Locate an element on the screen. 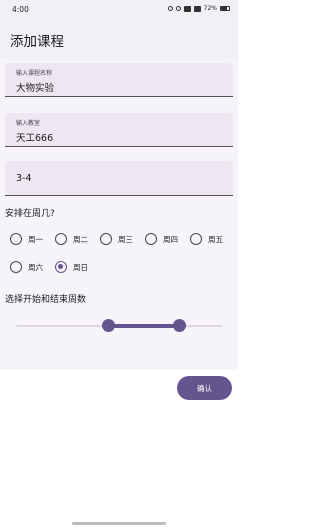  wifi-icon is located at coordinates (197, 8).